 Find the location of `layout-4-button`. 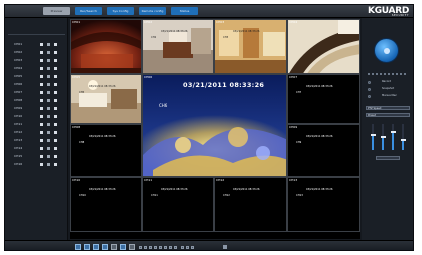

layout-4-button is located at coordinates (87, 247).